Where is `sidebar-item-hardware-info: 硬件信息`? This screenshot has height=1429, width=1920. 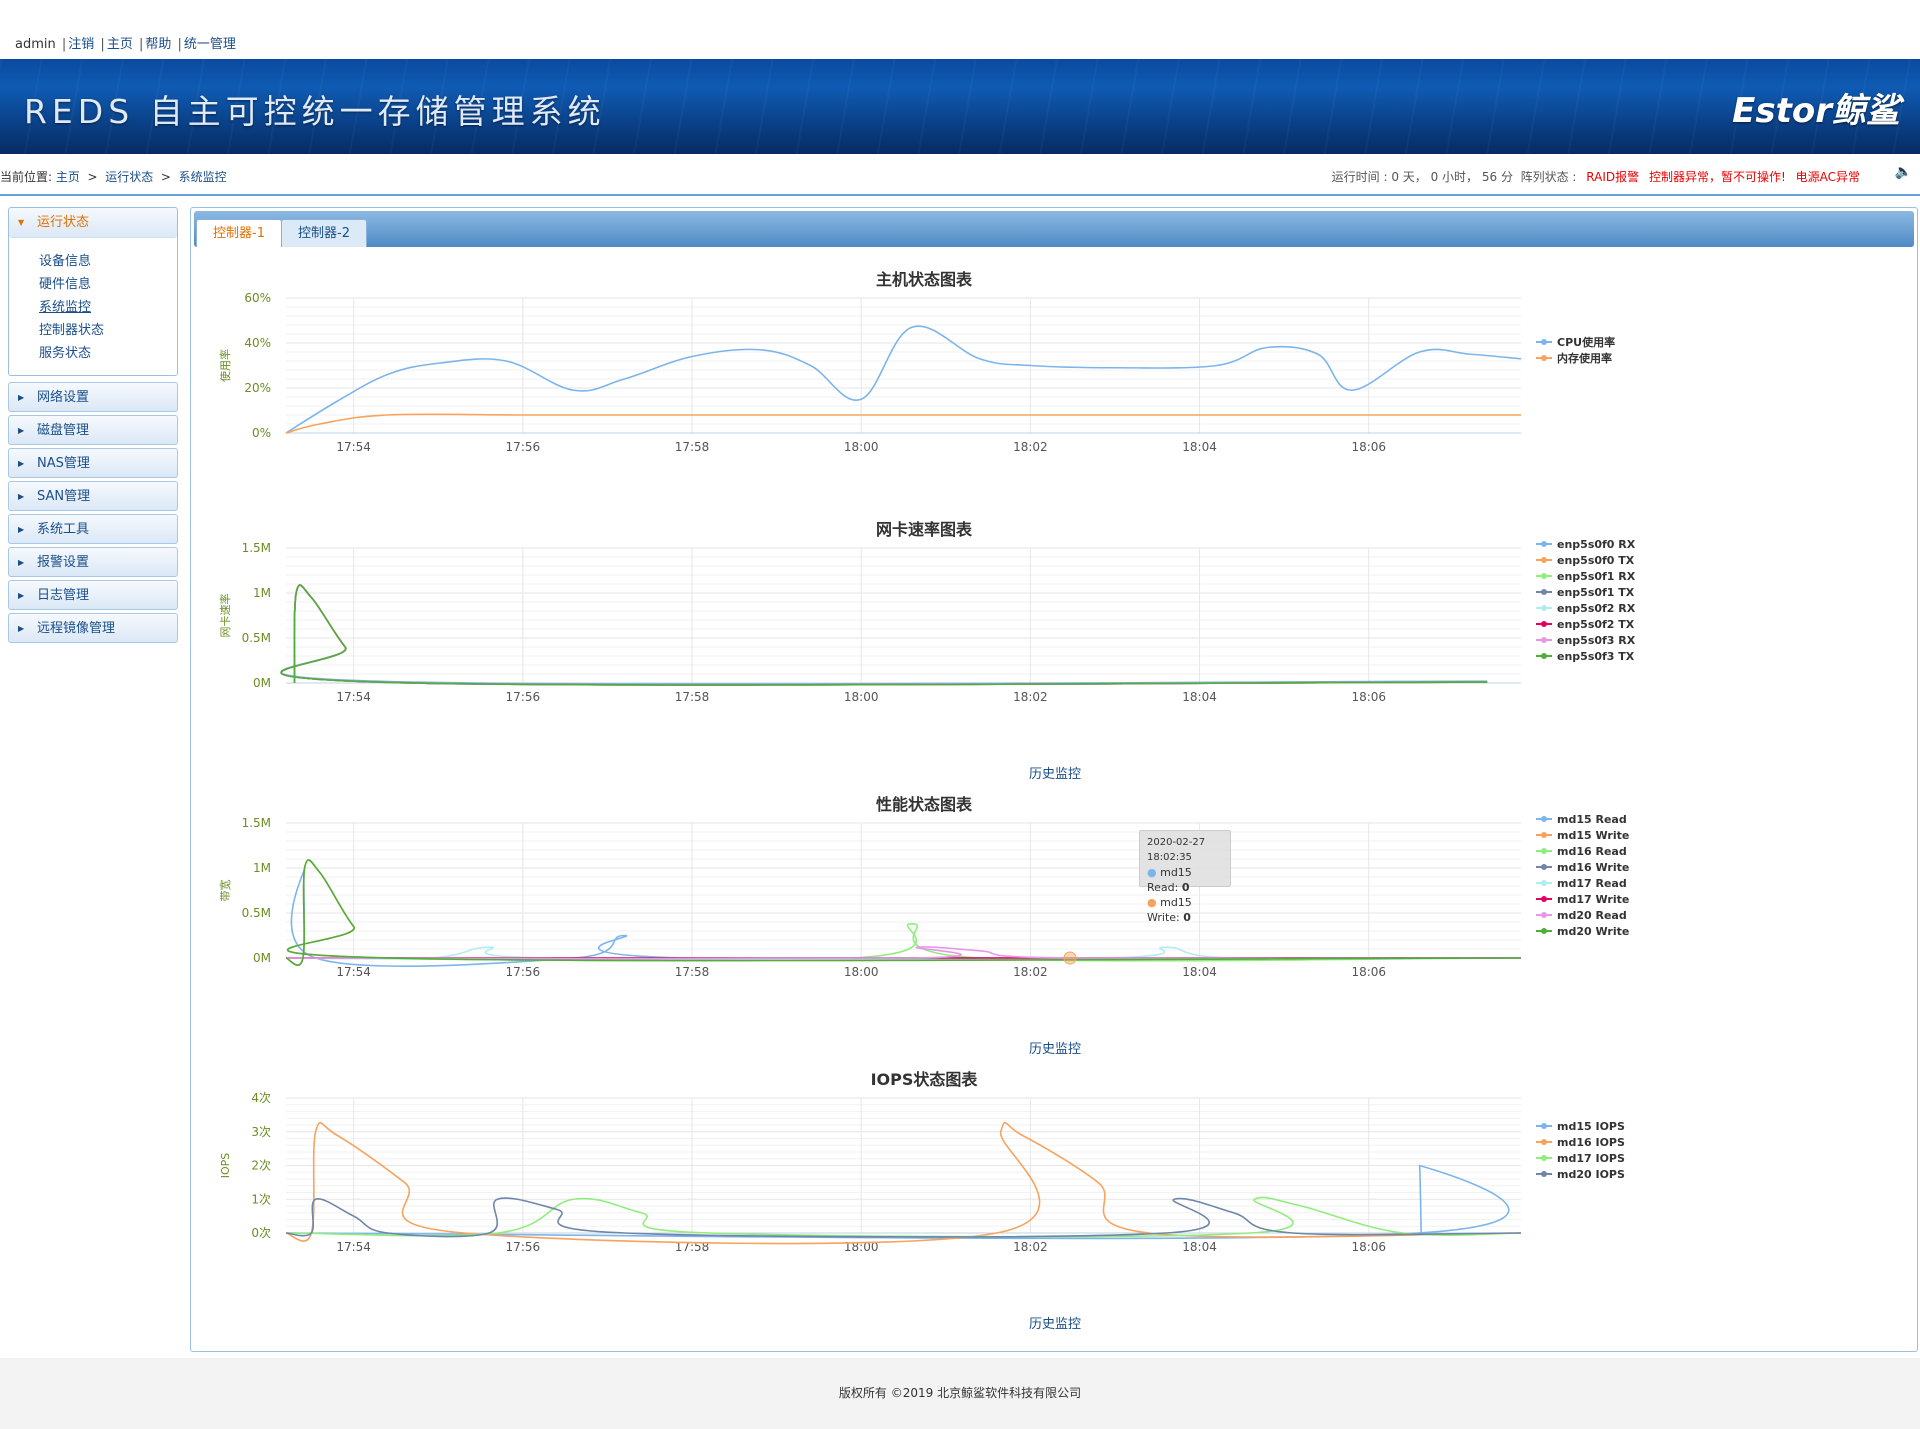
sidebar-item-hardware-info: 硬件信息 is located at coordinates (108, 284).